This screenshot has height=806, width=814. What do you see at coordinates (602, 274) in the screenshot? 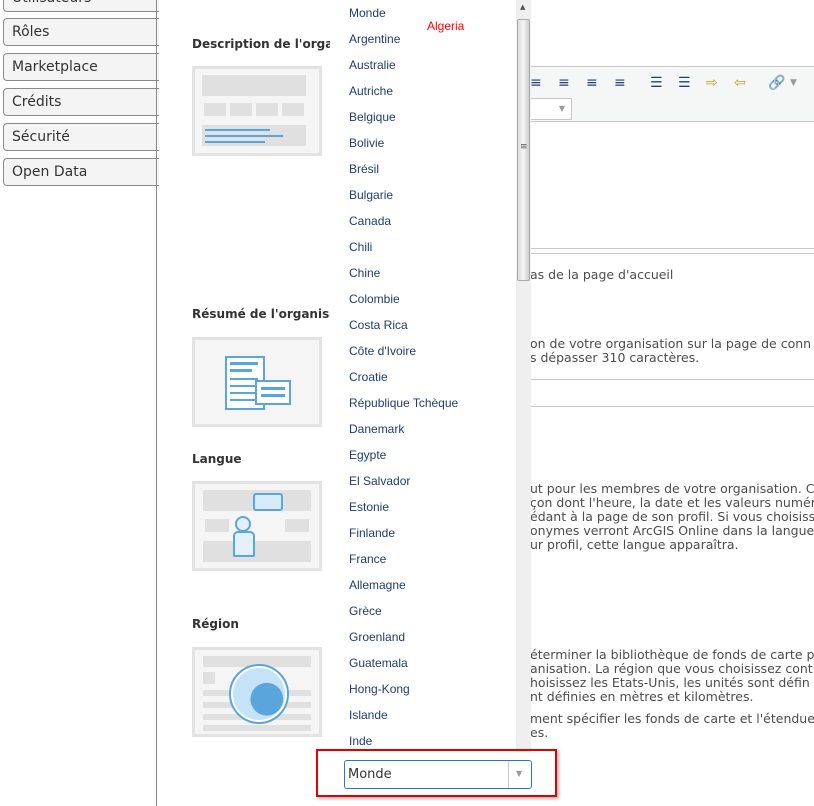
I see `summary-text-line: as de la page d'accueil` at bounding box center [602, 274].